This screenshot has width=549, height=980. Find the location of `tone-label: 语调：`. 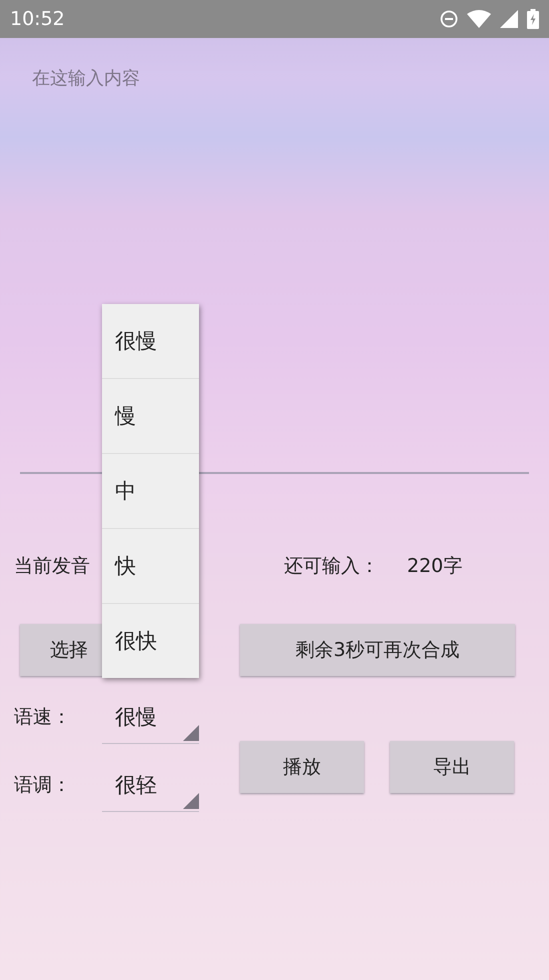

tone-label: 语调： is located at coordinates (43, 785).